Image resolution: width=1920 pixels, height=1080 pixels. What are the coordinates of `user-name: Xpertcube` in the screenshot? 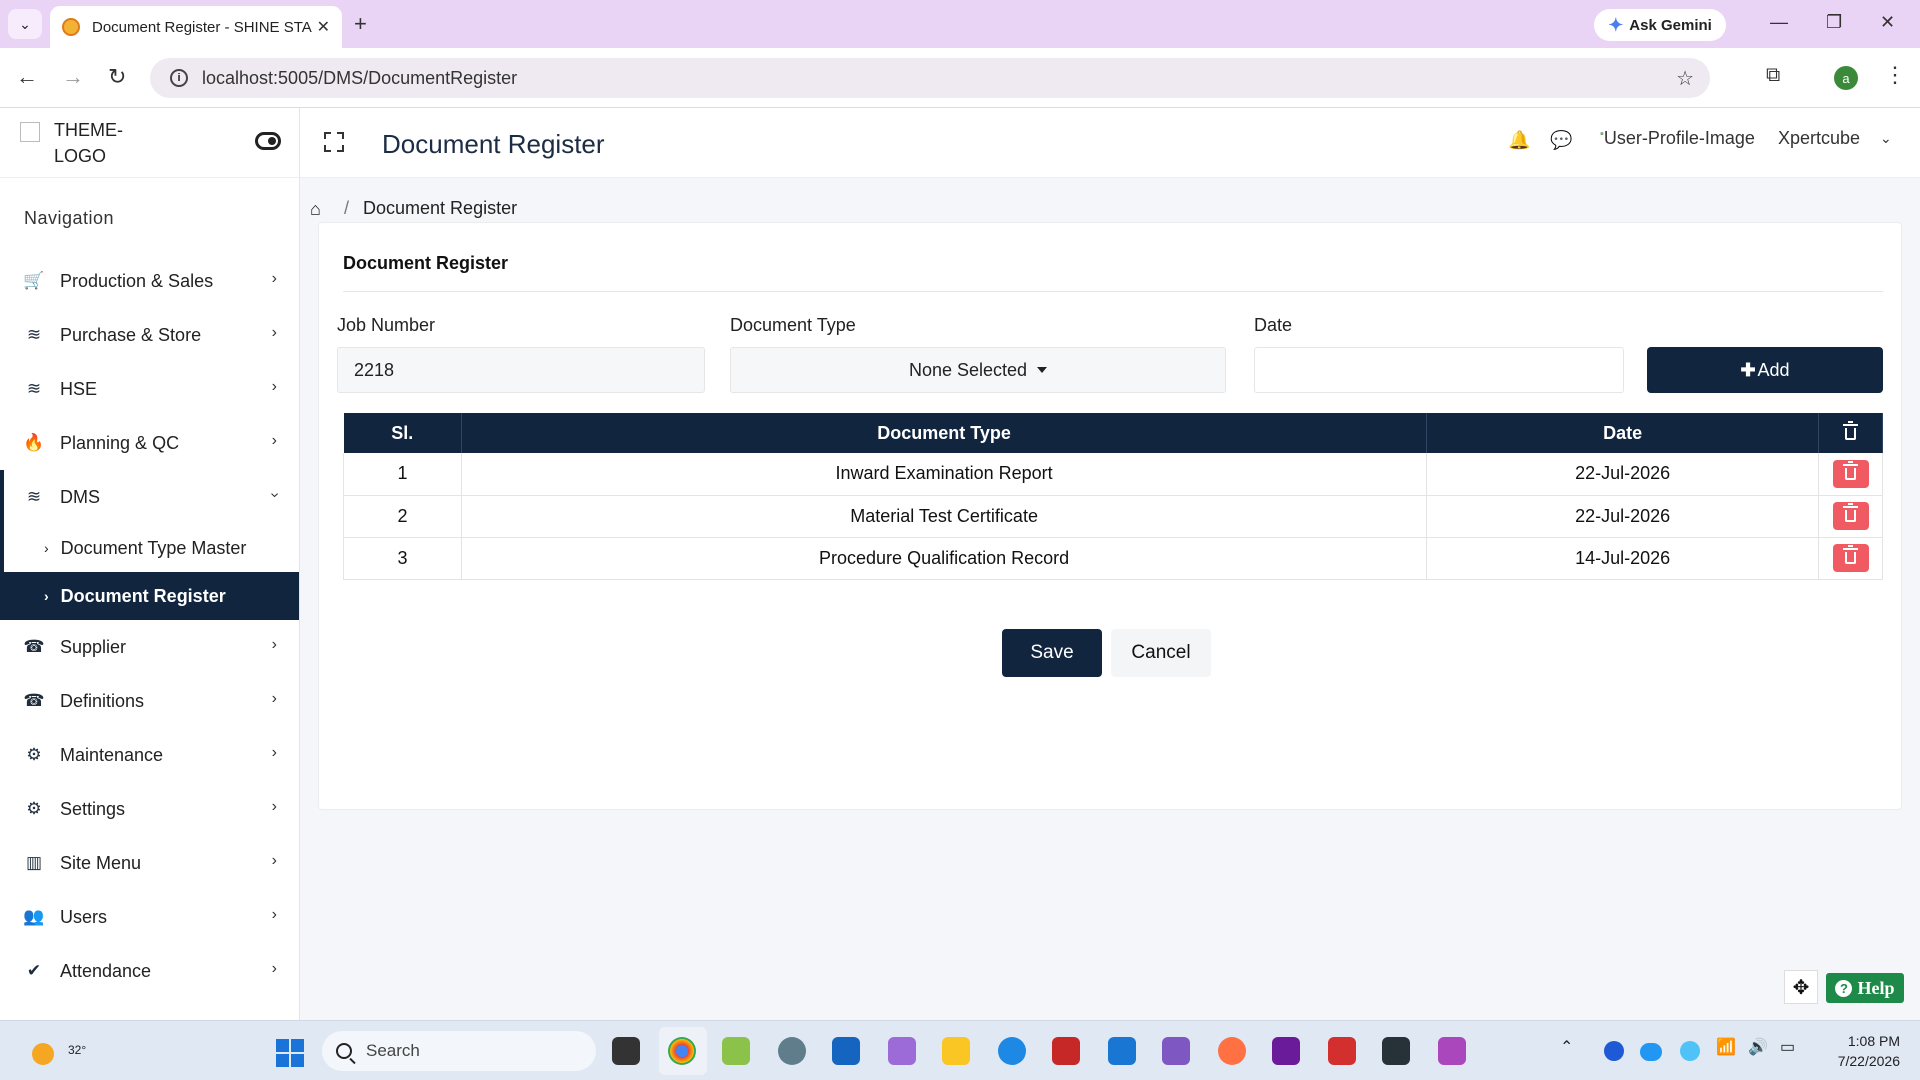 It's located at (1819, 138).